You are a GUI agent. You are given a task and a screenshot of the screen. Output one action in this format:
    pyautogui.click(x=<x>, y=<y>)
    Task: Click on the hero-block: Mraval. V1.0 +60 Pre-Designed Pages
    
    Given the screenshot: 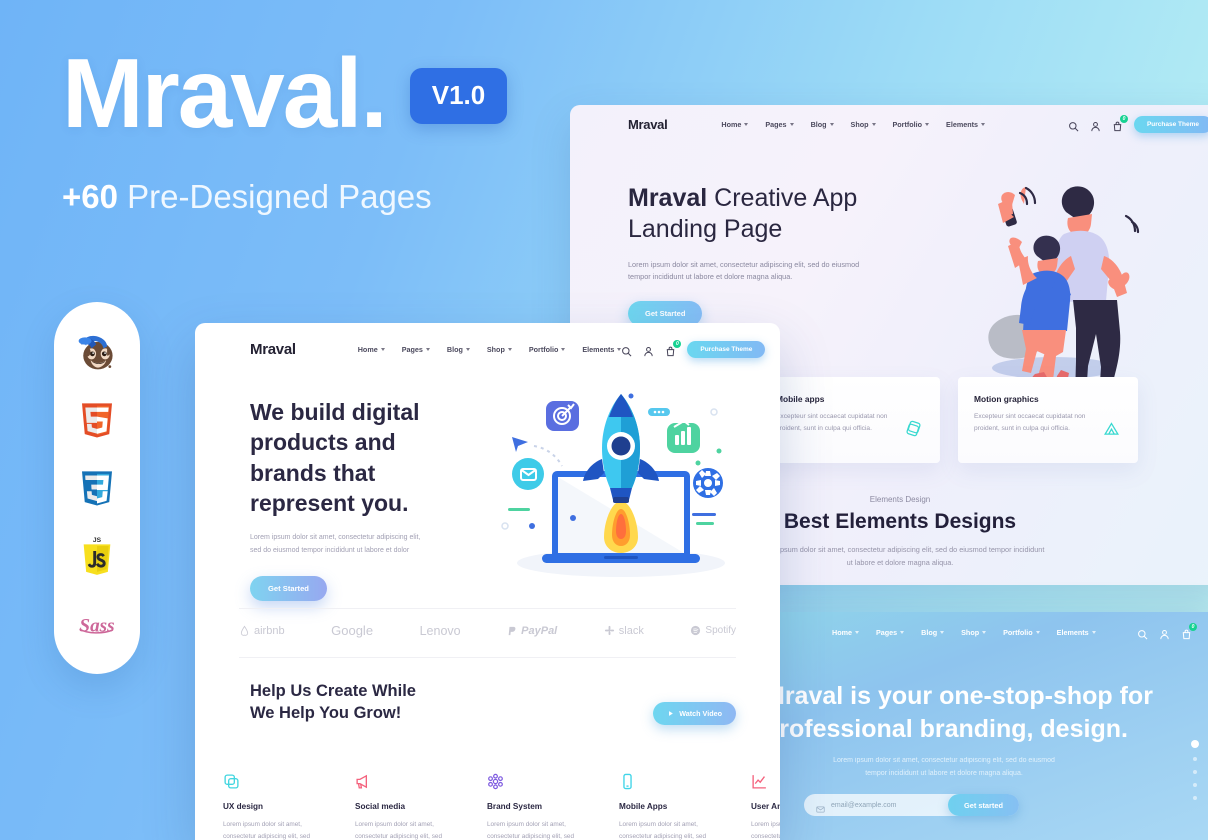 What is the action you would take?
    pyautogui.click(x=285, y=125)
    